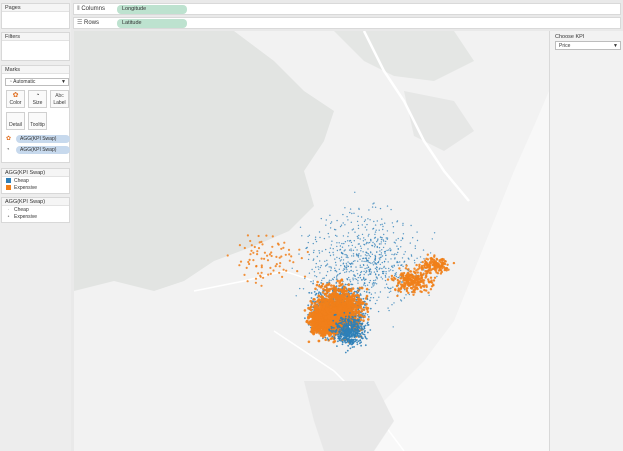  I want to click on legend-item-label: Cheap, so click(21, 210).